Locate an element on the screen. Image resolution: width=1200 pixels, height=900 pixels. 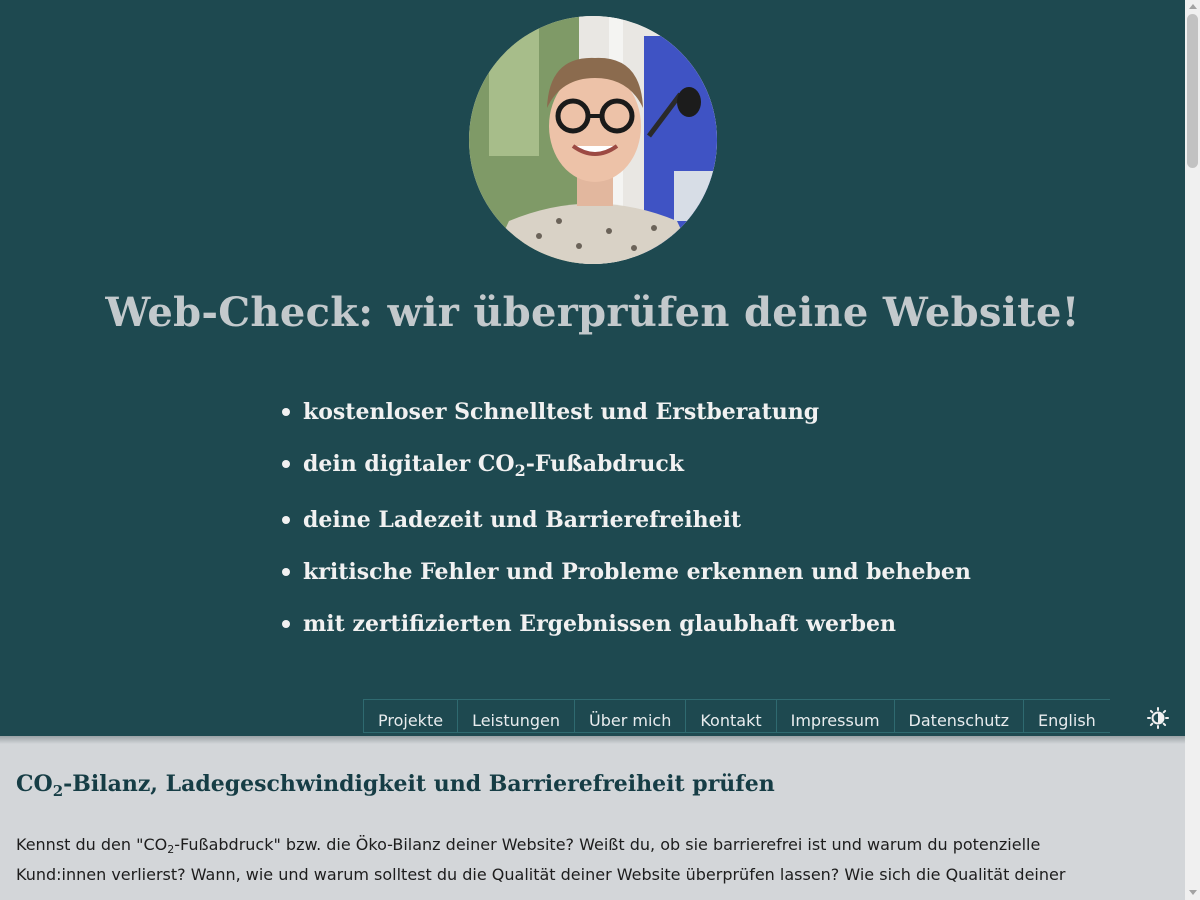
feature-item: kostenloser Schnelltest und Erstberatung is located at coordinates (625, 416).